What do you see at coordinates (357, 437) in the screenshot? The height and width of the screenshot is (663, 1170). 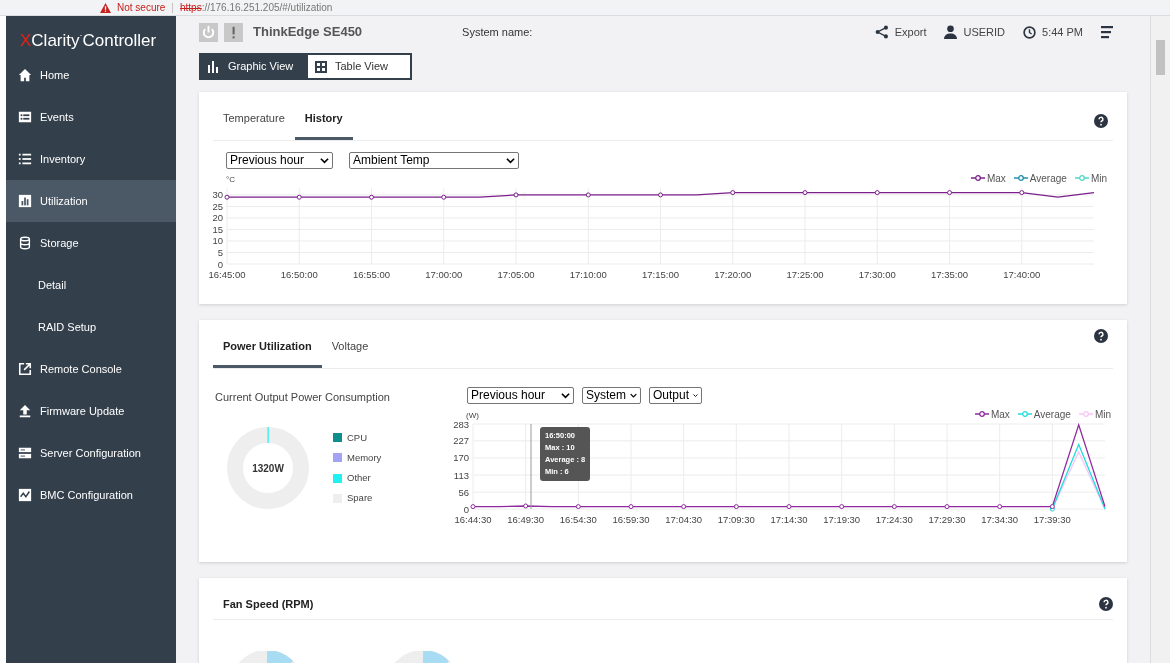 I see `legend-label: CPU` at bounding box center [357, 437].